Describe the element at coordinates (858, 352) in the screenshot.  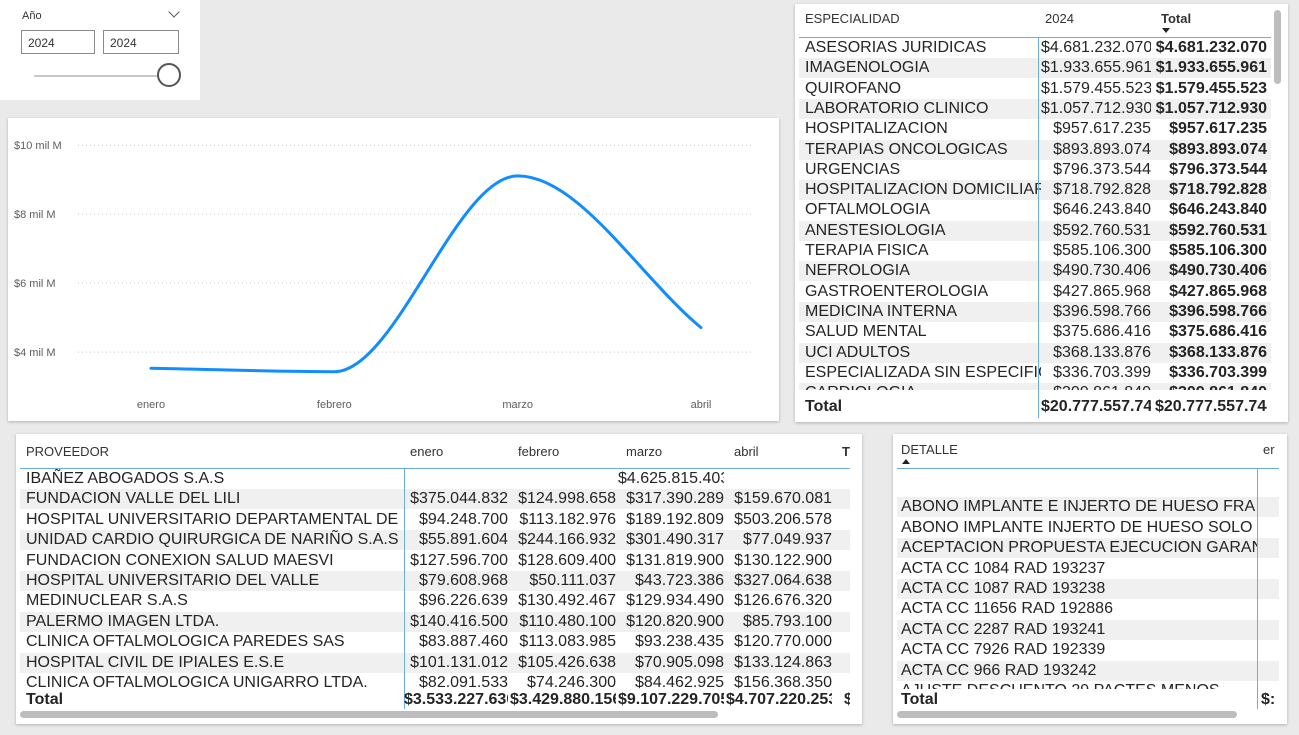
I see `especialidad-cell: UCI ADULTOS` at that location.